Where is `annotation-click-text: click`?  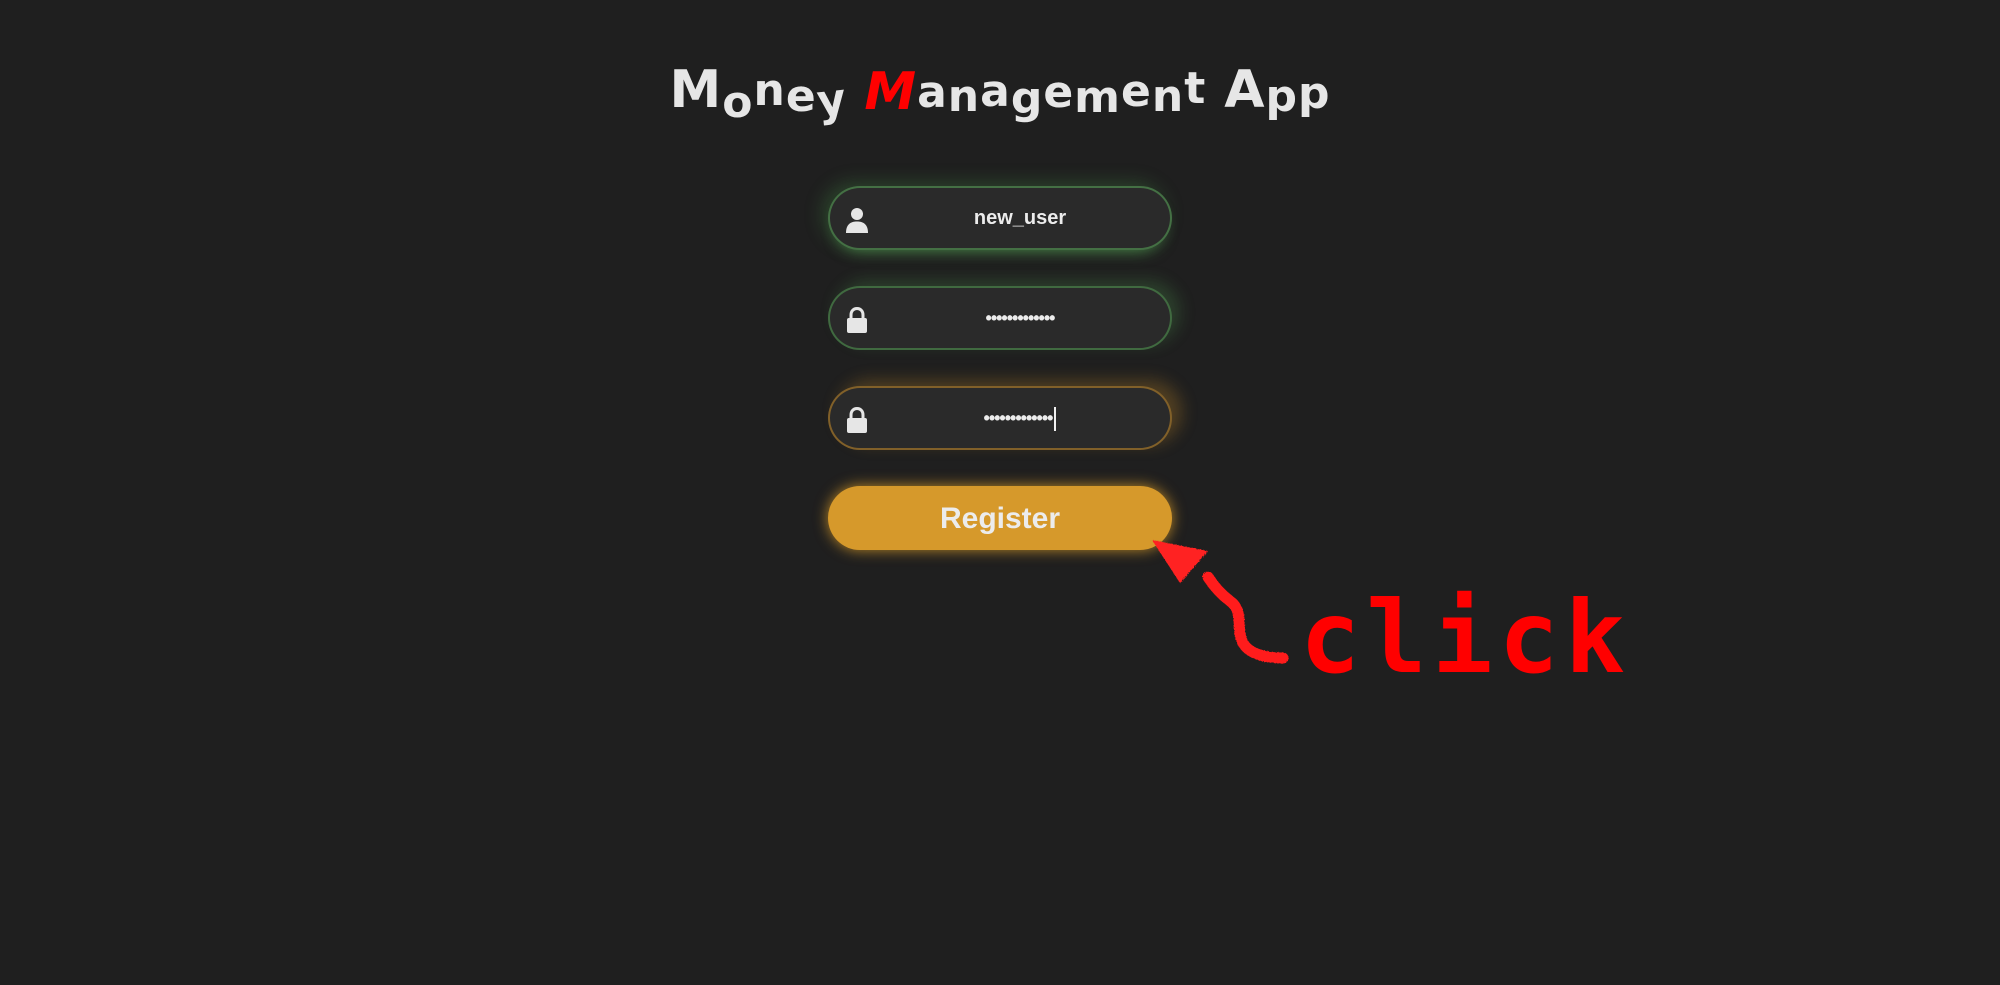 annotation-click-text: click is located at coordinates (1466, 637).